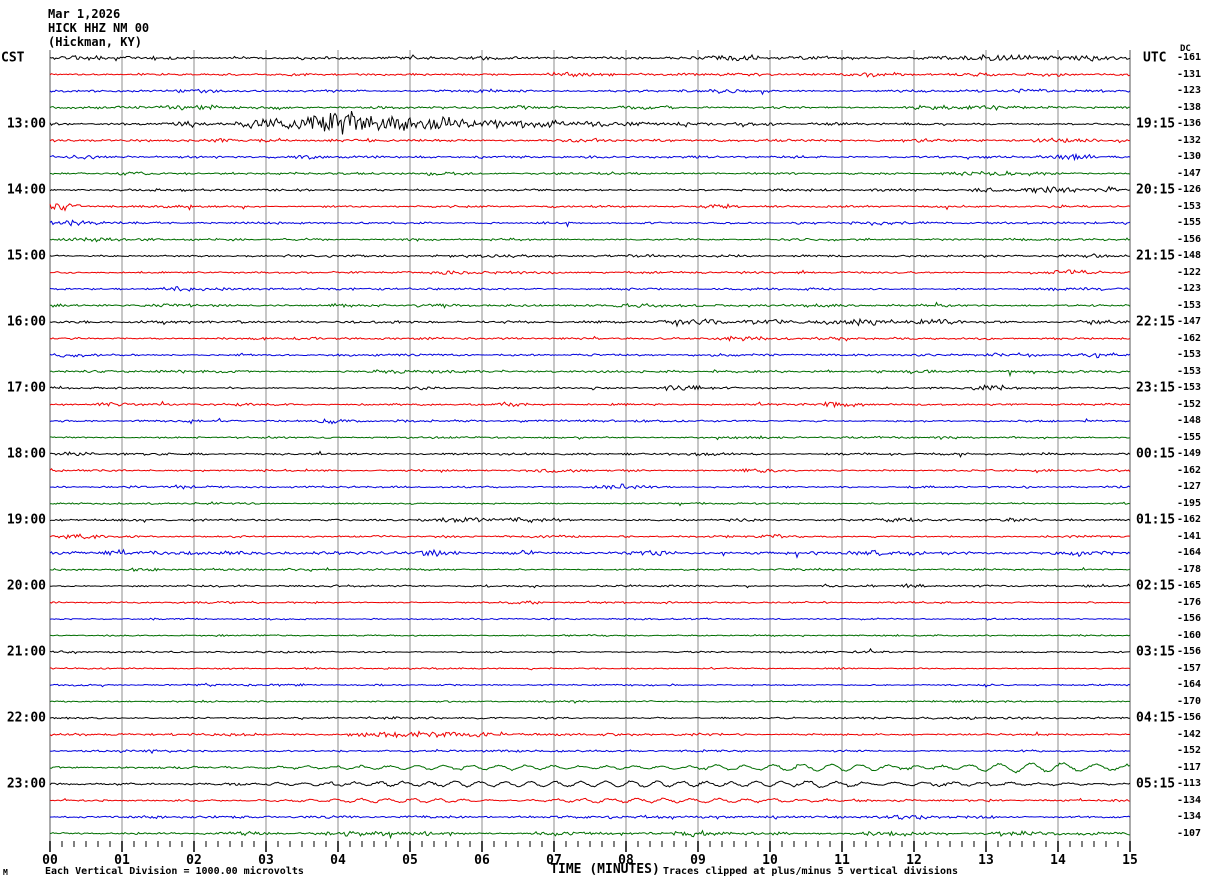  What do you see at coordinates (1058, 860) in the screenshot?
I see `x-tick-label: 14` at bounding box center [1058, 860].